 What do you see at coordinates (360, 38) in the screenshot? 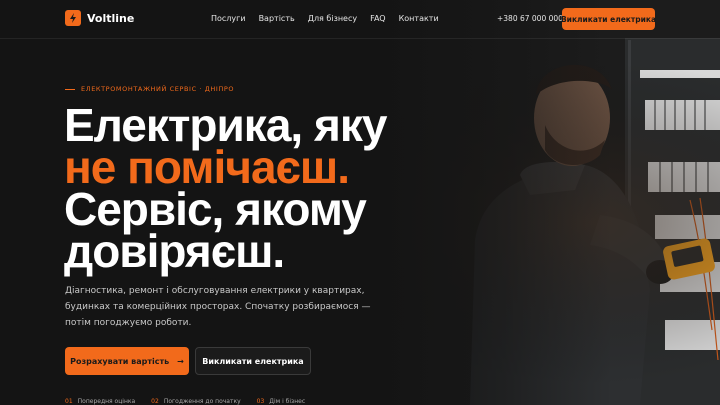
I see `nav-divider` at bounding box center [360, 38].